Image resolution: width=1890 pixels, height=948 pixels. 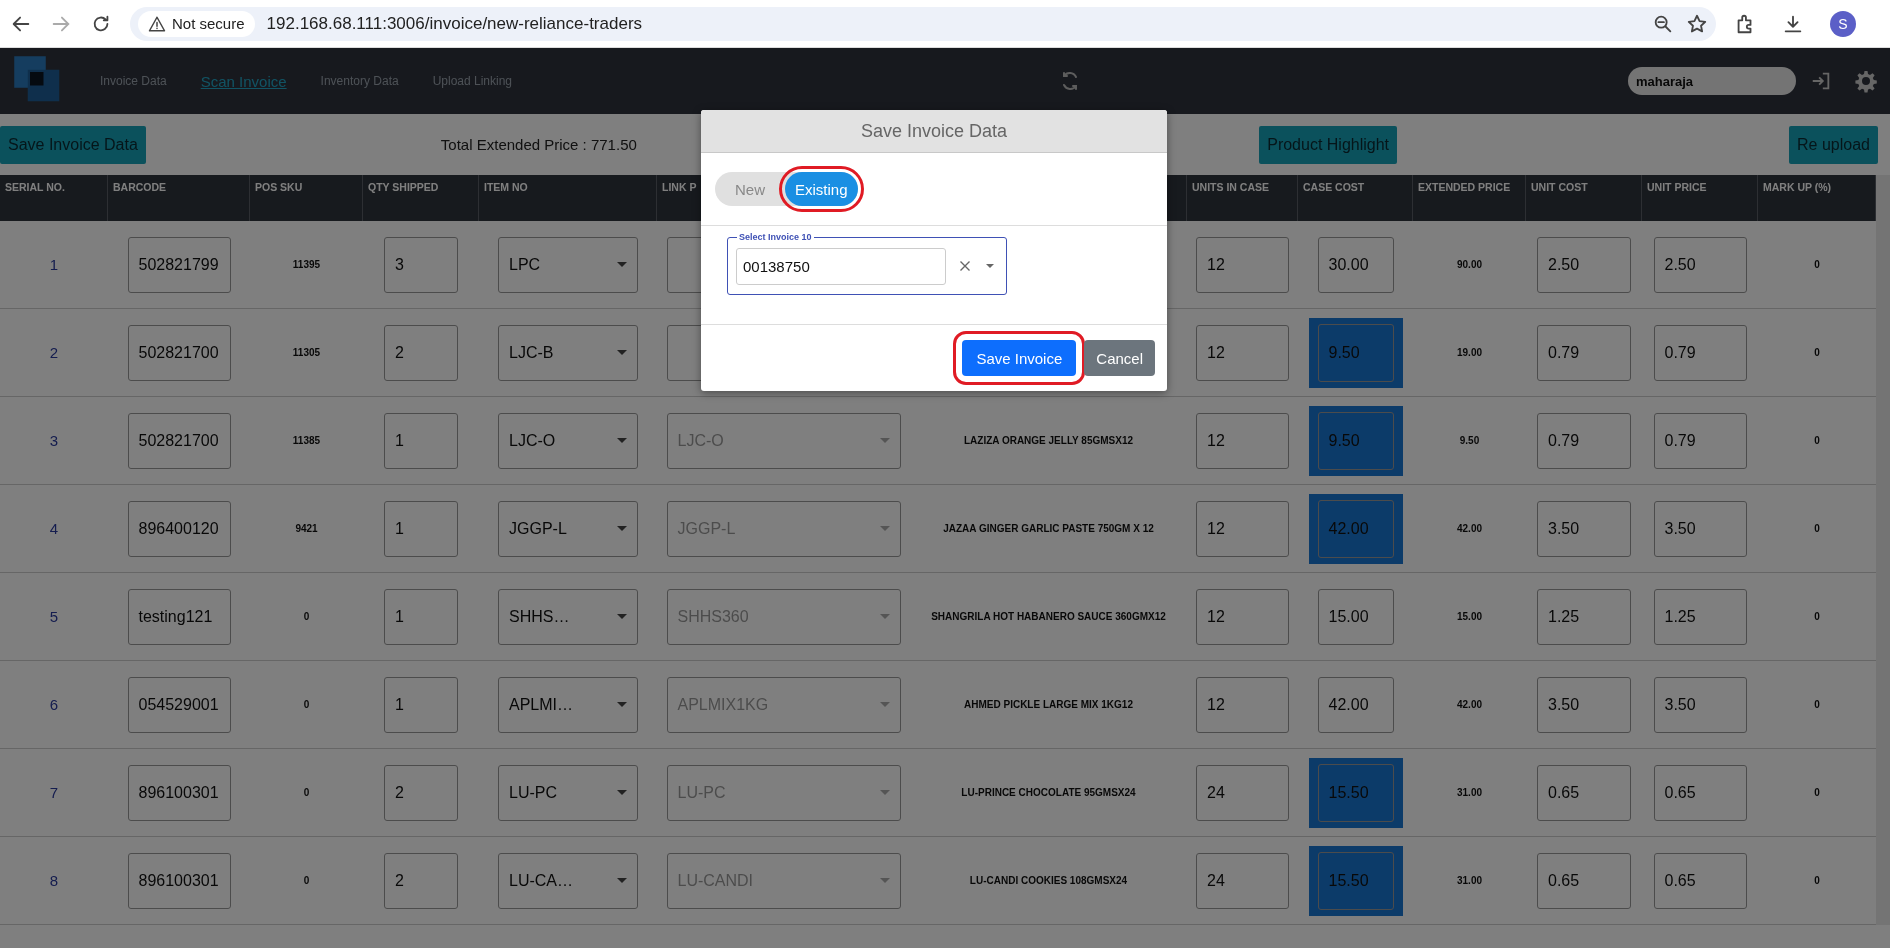 What do you see at coordinates (1355, 616) in the screenshot?
I see `case-cost-field: 15.00` at bounding box center [1355, 616].